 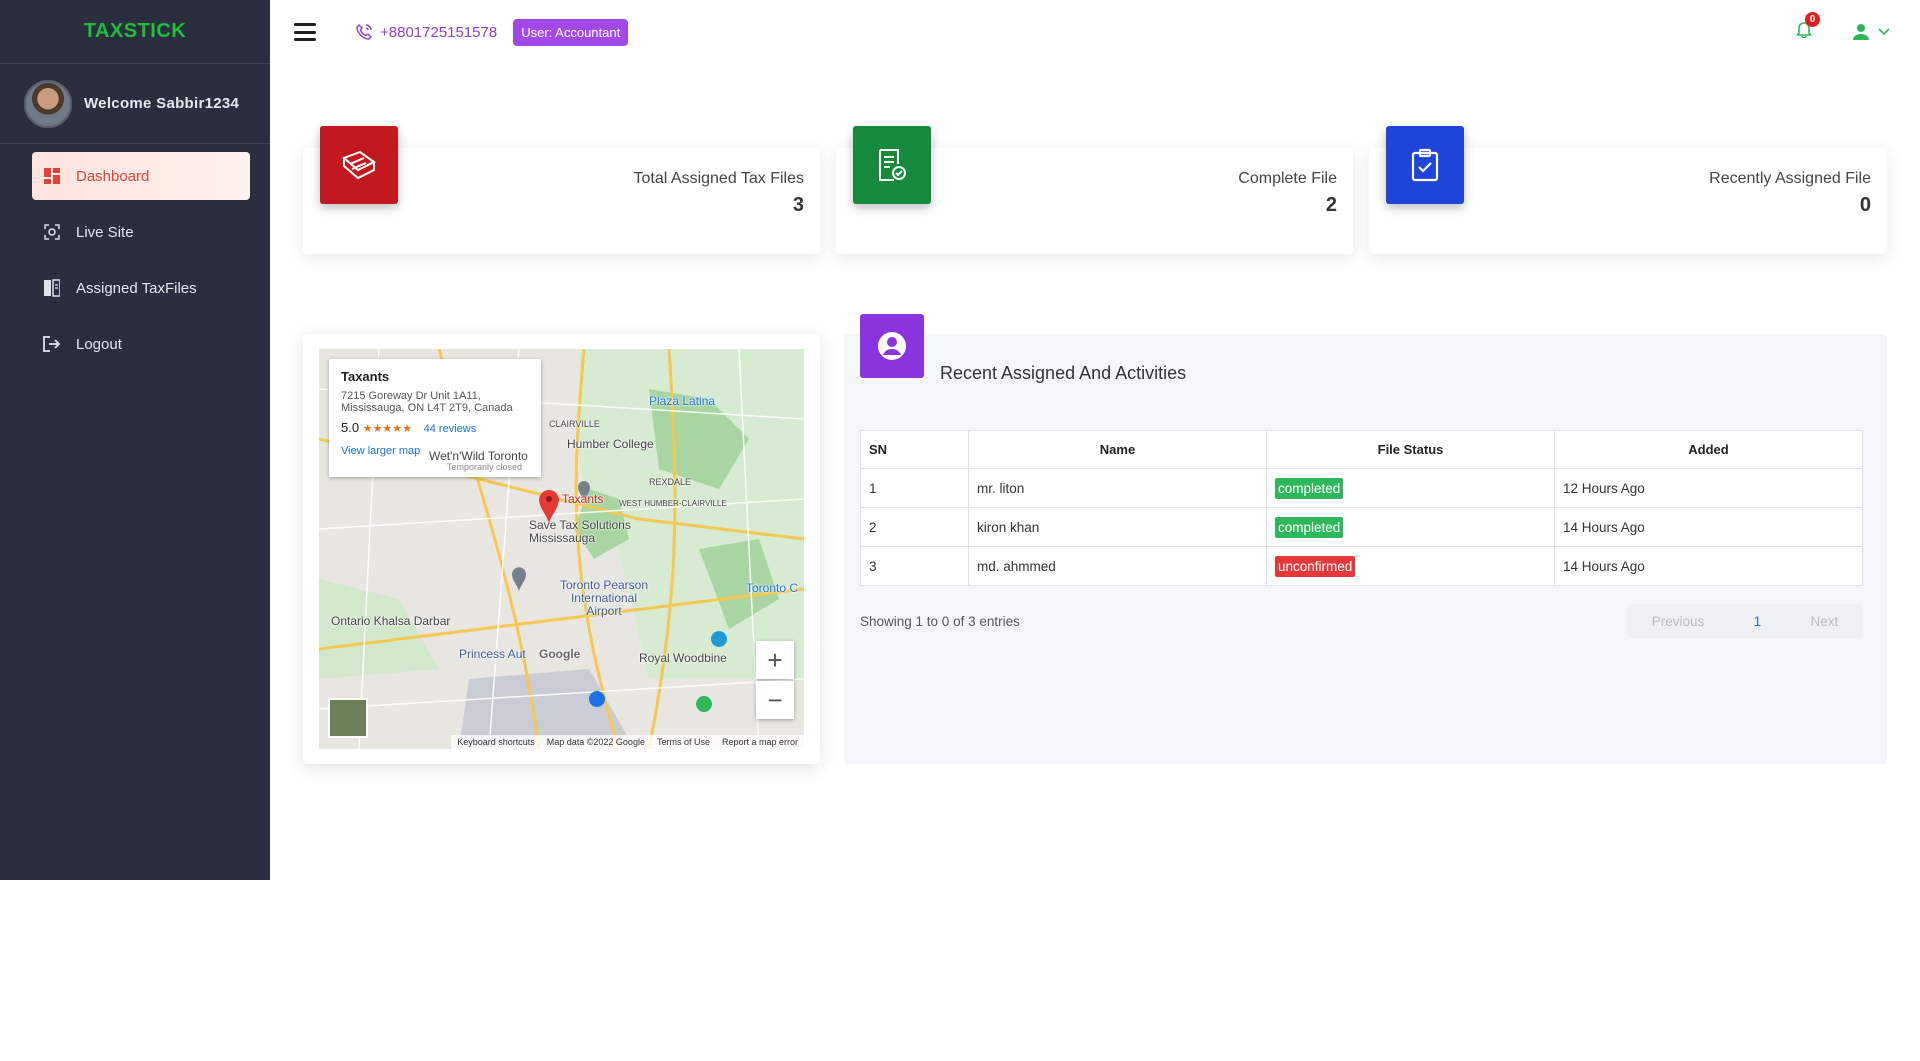 What do you see at coordinates (775, 660) in the screenshot?
I see `zoom-in-button: +` at bounding box center [775, 660].